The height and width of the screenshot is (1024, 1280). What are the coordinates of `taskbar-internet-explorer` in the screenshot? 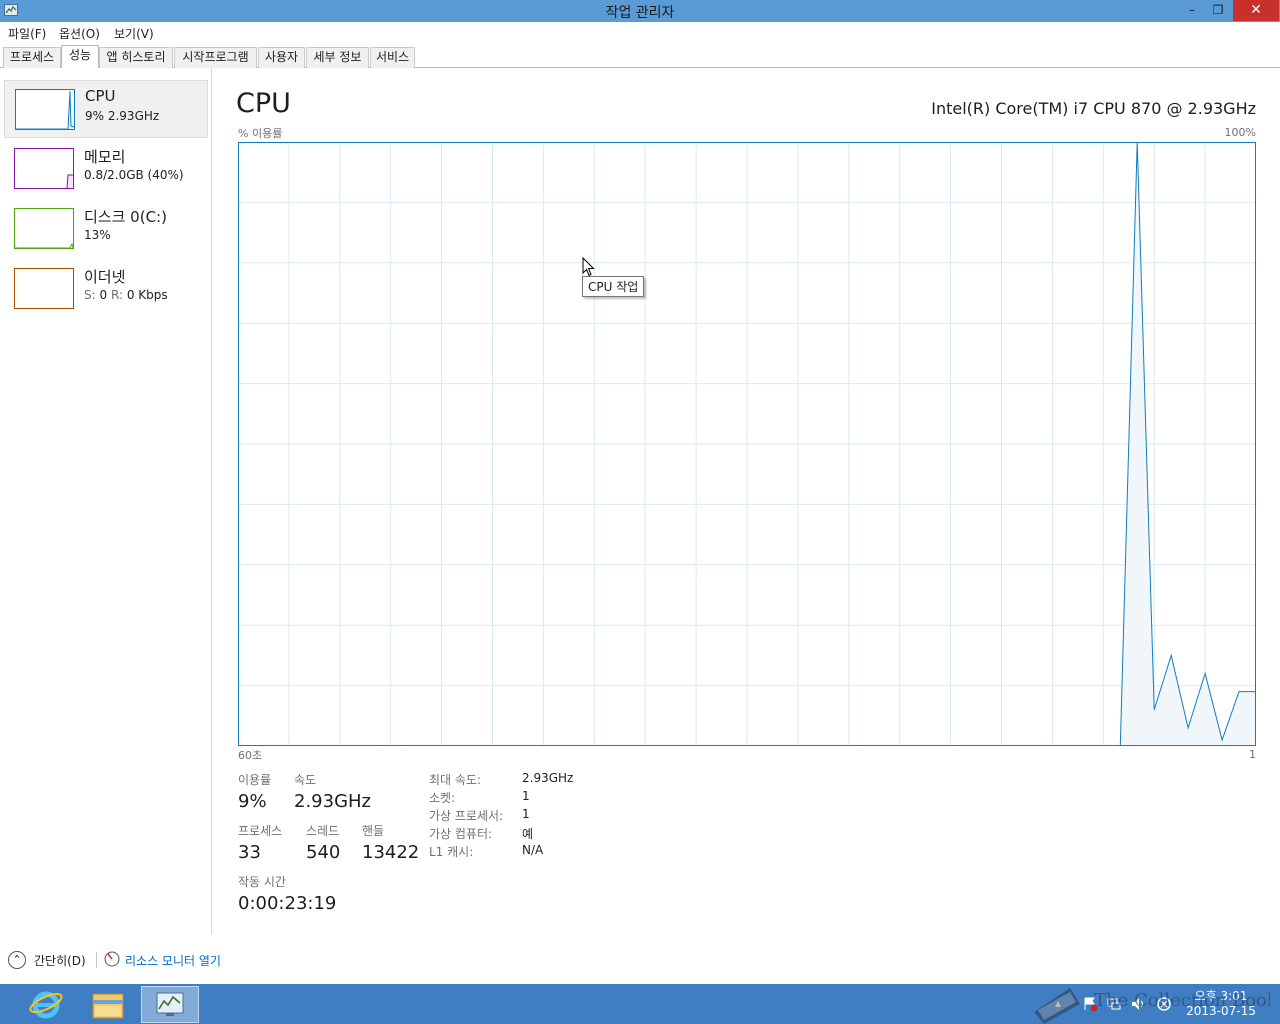 It's located at (46, 1004).